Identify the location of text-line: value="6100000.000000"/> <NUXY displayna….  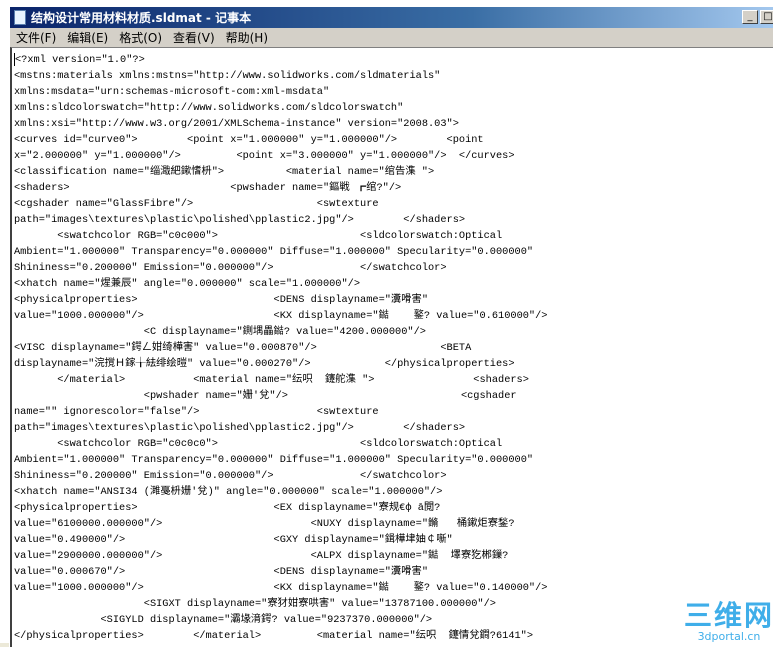
(264, 524).